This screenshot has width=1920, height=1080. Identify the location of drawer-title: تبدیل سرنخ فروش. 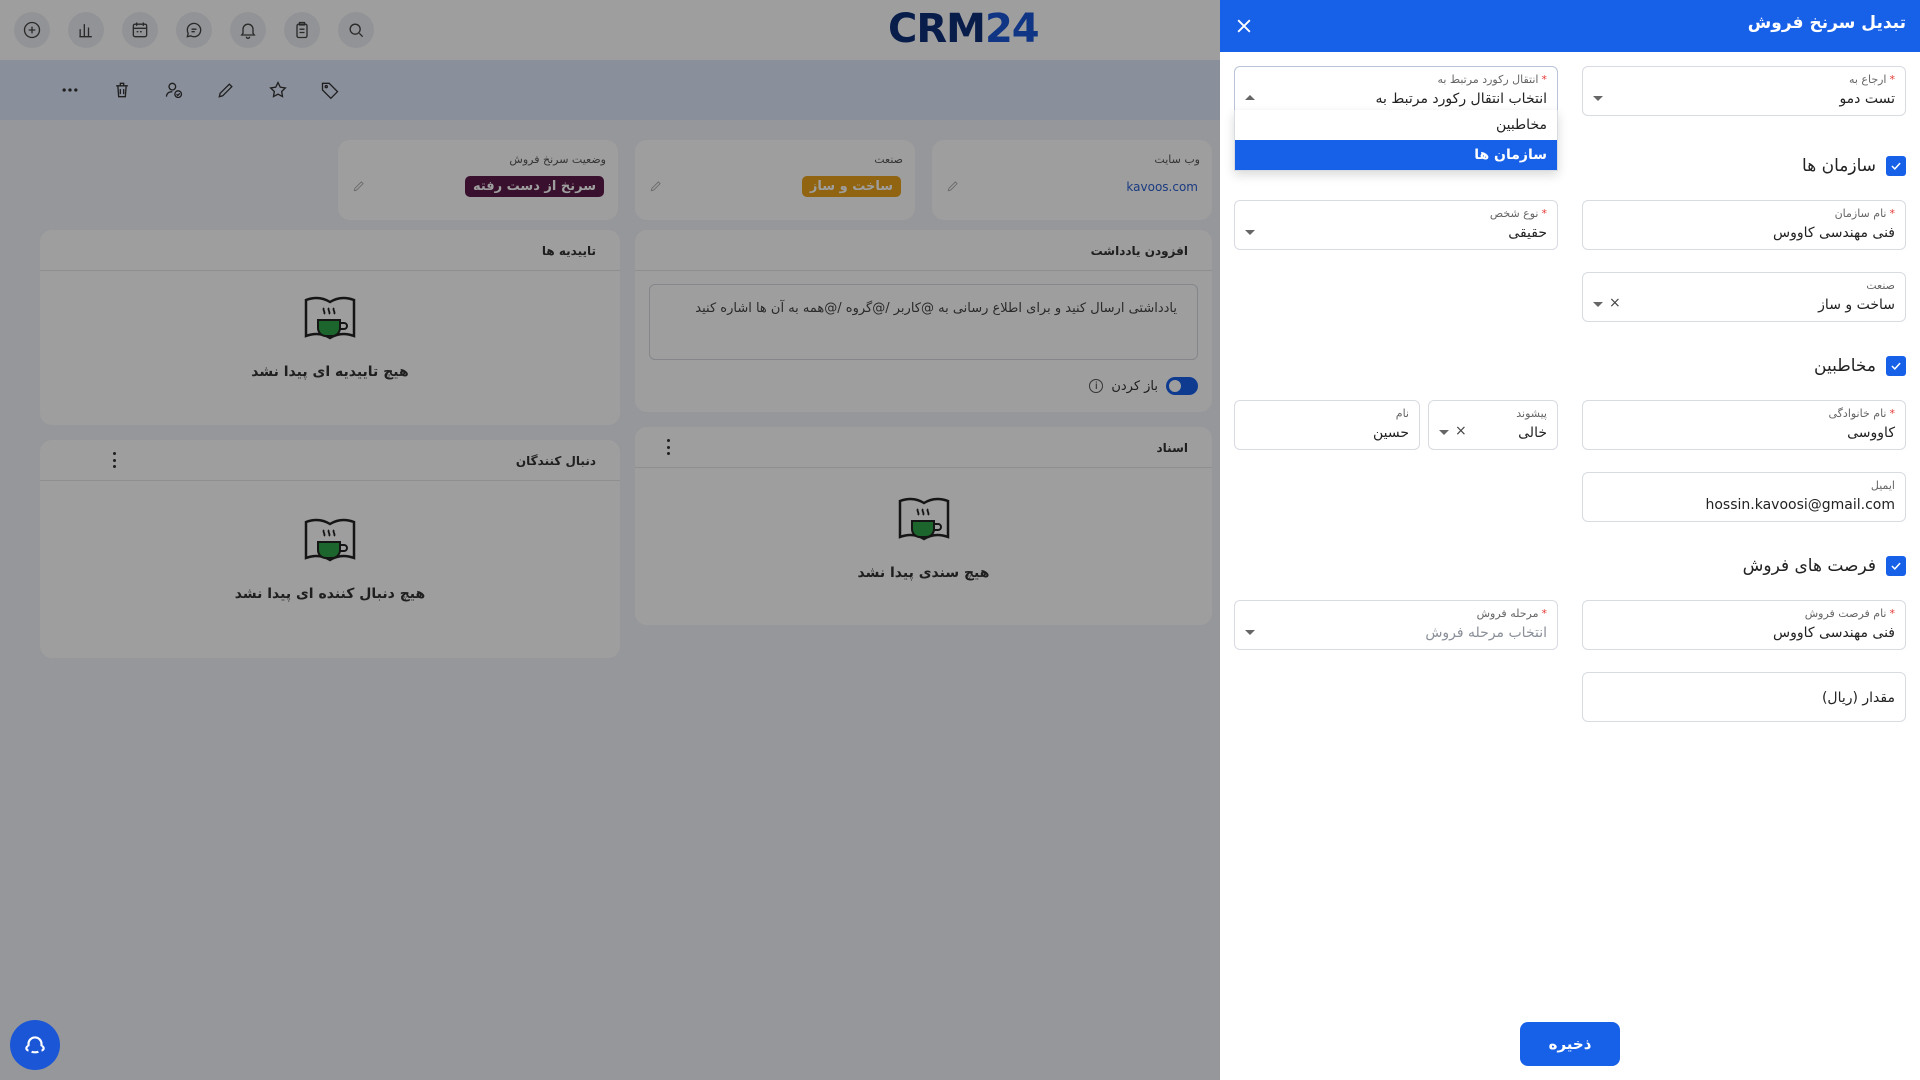
(1826, 23).